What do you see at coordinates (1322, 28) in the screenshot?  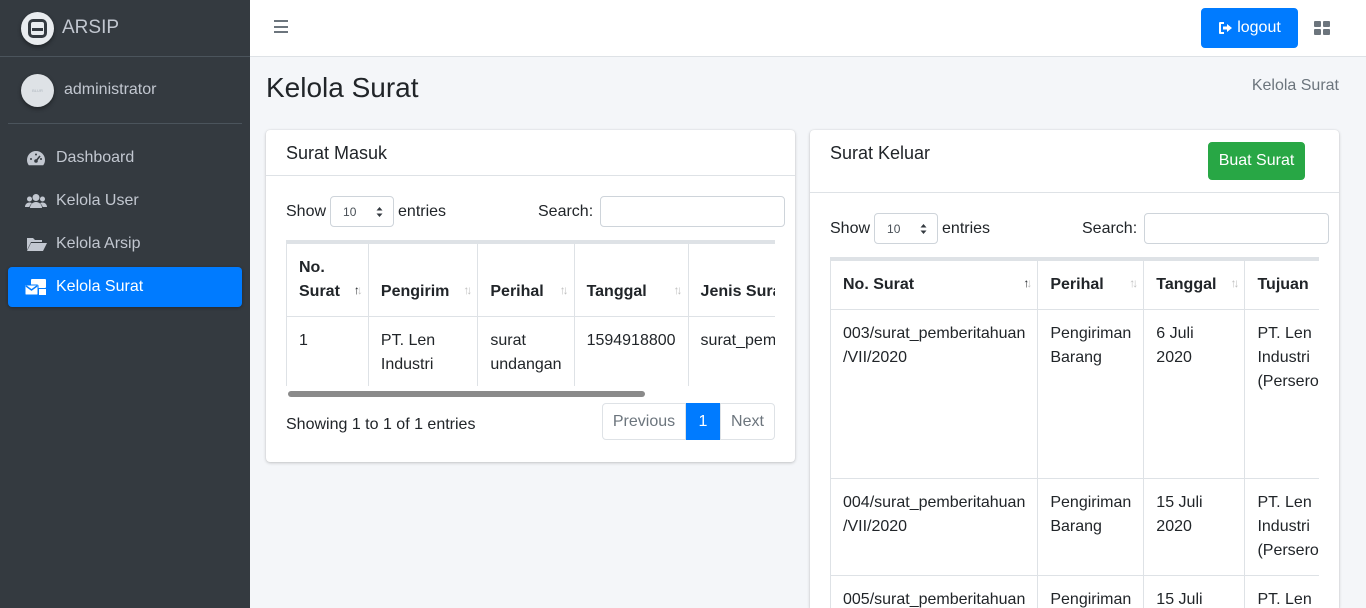 I see `grid-icon` at bounding box center [1322, 28].